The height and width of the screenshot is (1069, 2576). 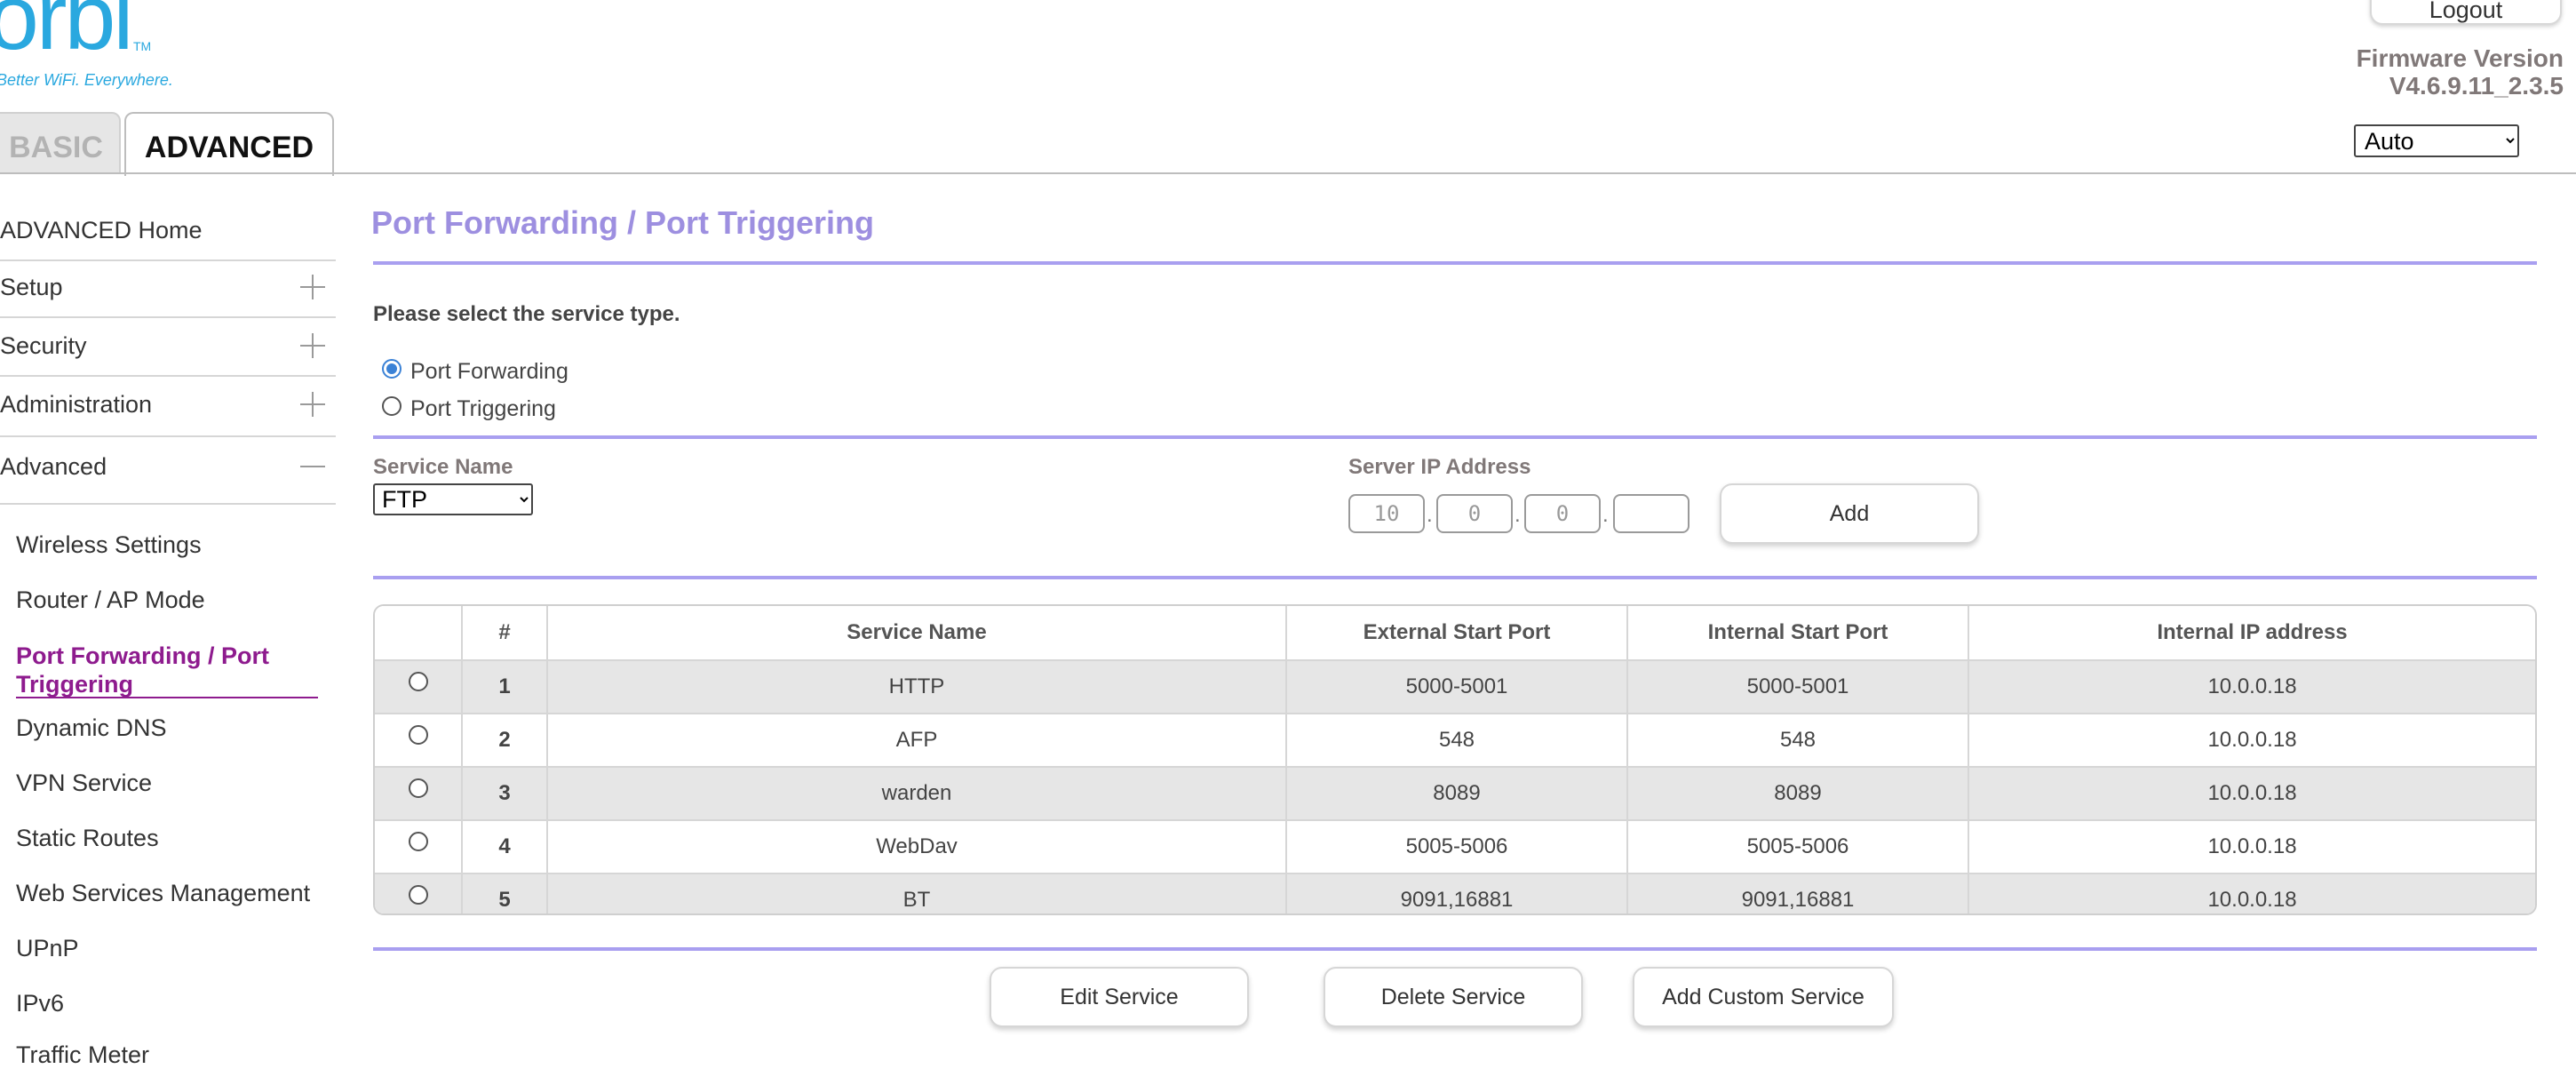 I want to click on server-ip-octet-3: 0, so click(x=1562, y=513).